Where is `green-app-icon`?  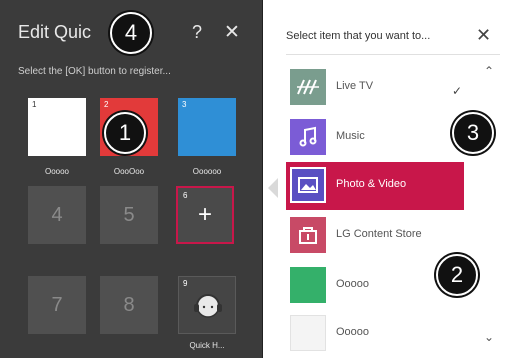 green-app-icon is located at coordinates (308, 285).